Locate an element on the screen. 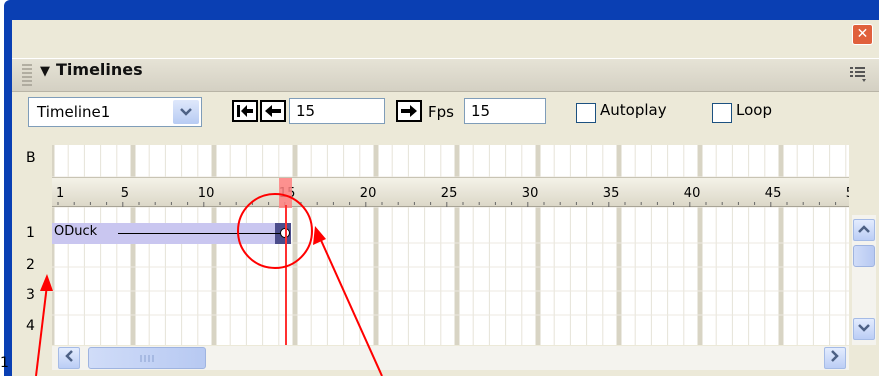  annotation-arrow-left is located at coordinates (41, 330).